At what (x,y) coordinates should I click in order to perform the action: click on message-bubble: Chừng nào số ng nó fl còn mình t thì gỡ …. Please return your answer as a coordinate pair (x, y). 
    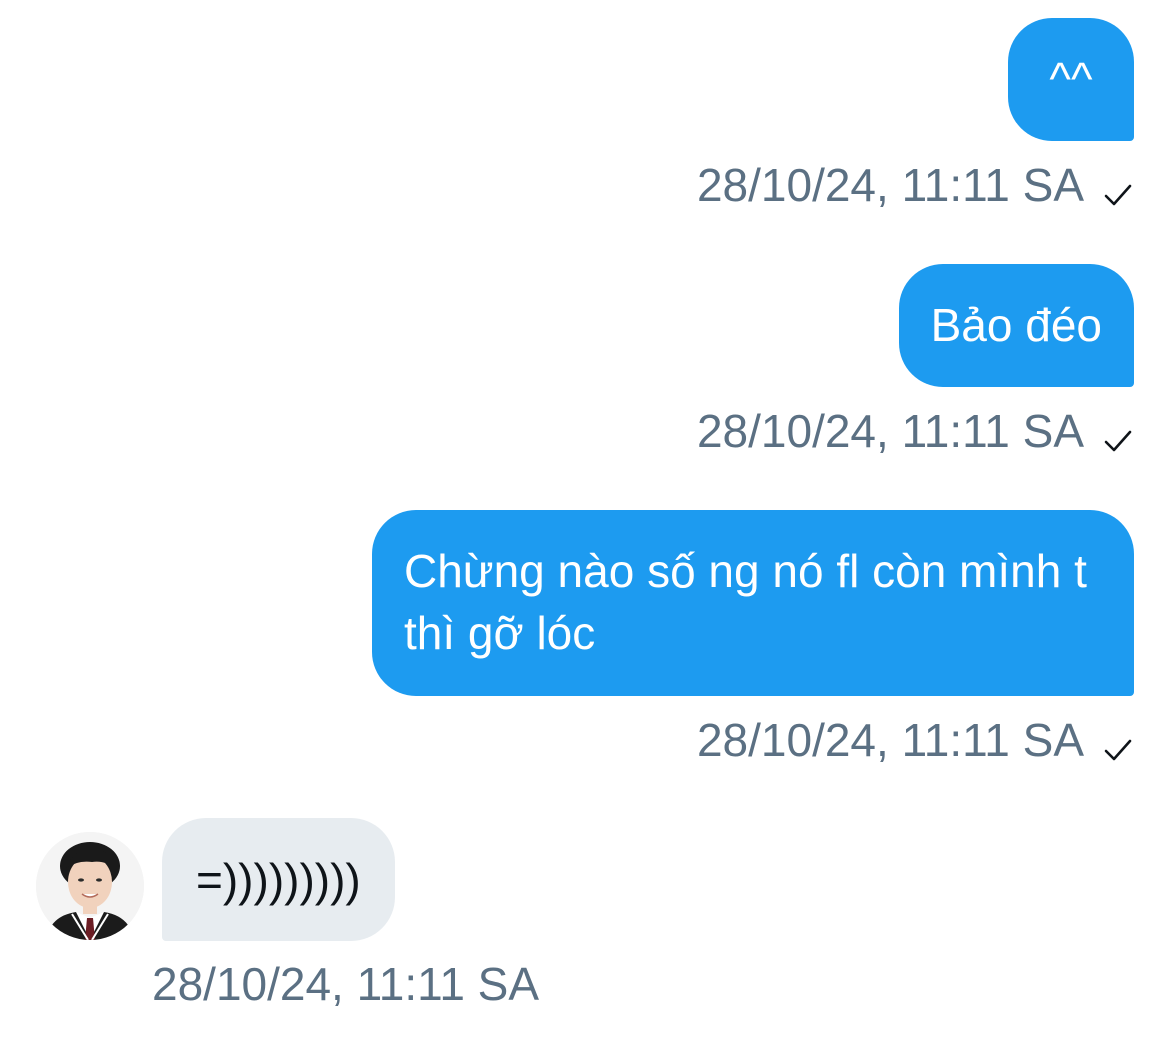
    Looking at the image, I should click on (753, 603).